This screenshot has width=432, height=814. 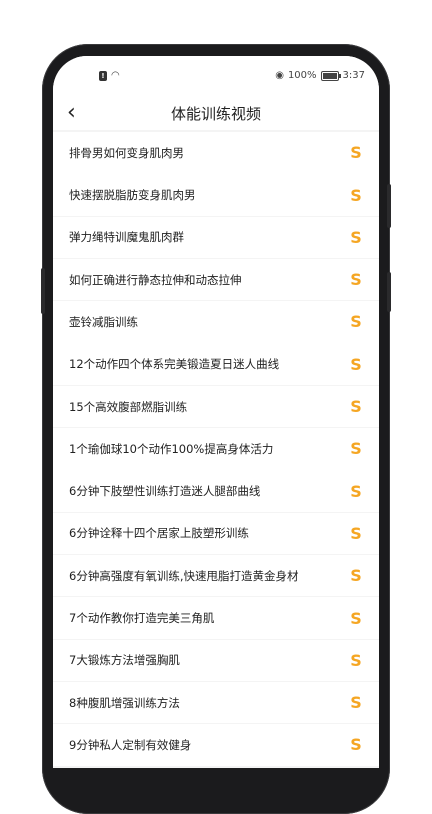 What do you see at coordinates (124, 702) in the screenshot?
I see `list-item-label: 8种腹肌增强训练方法` at bounding box center [124, 702].